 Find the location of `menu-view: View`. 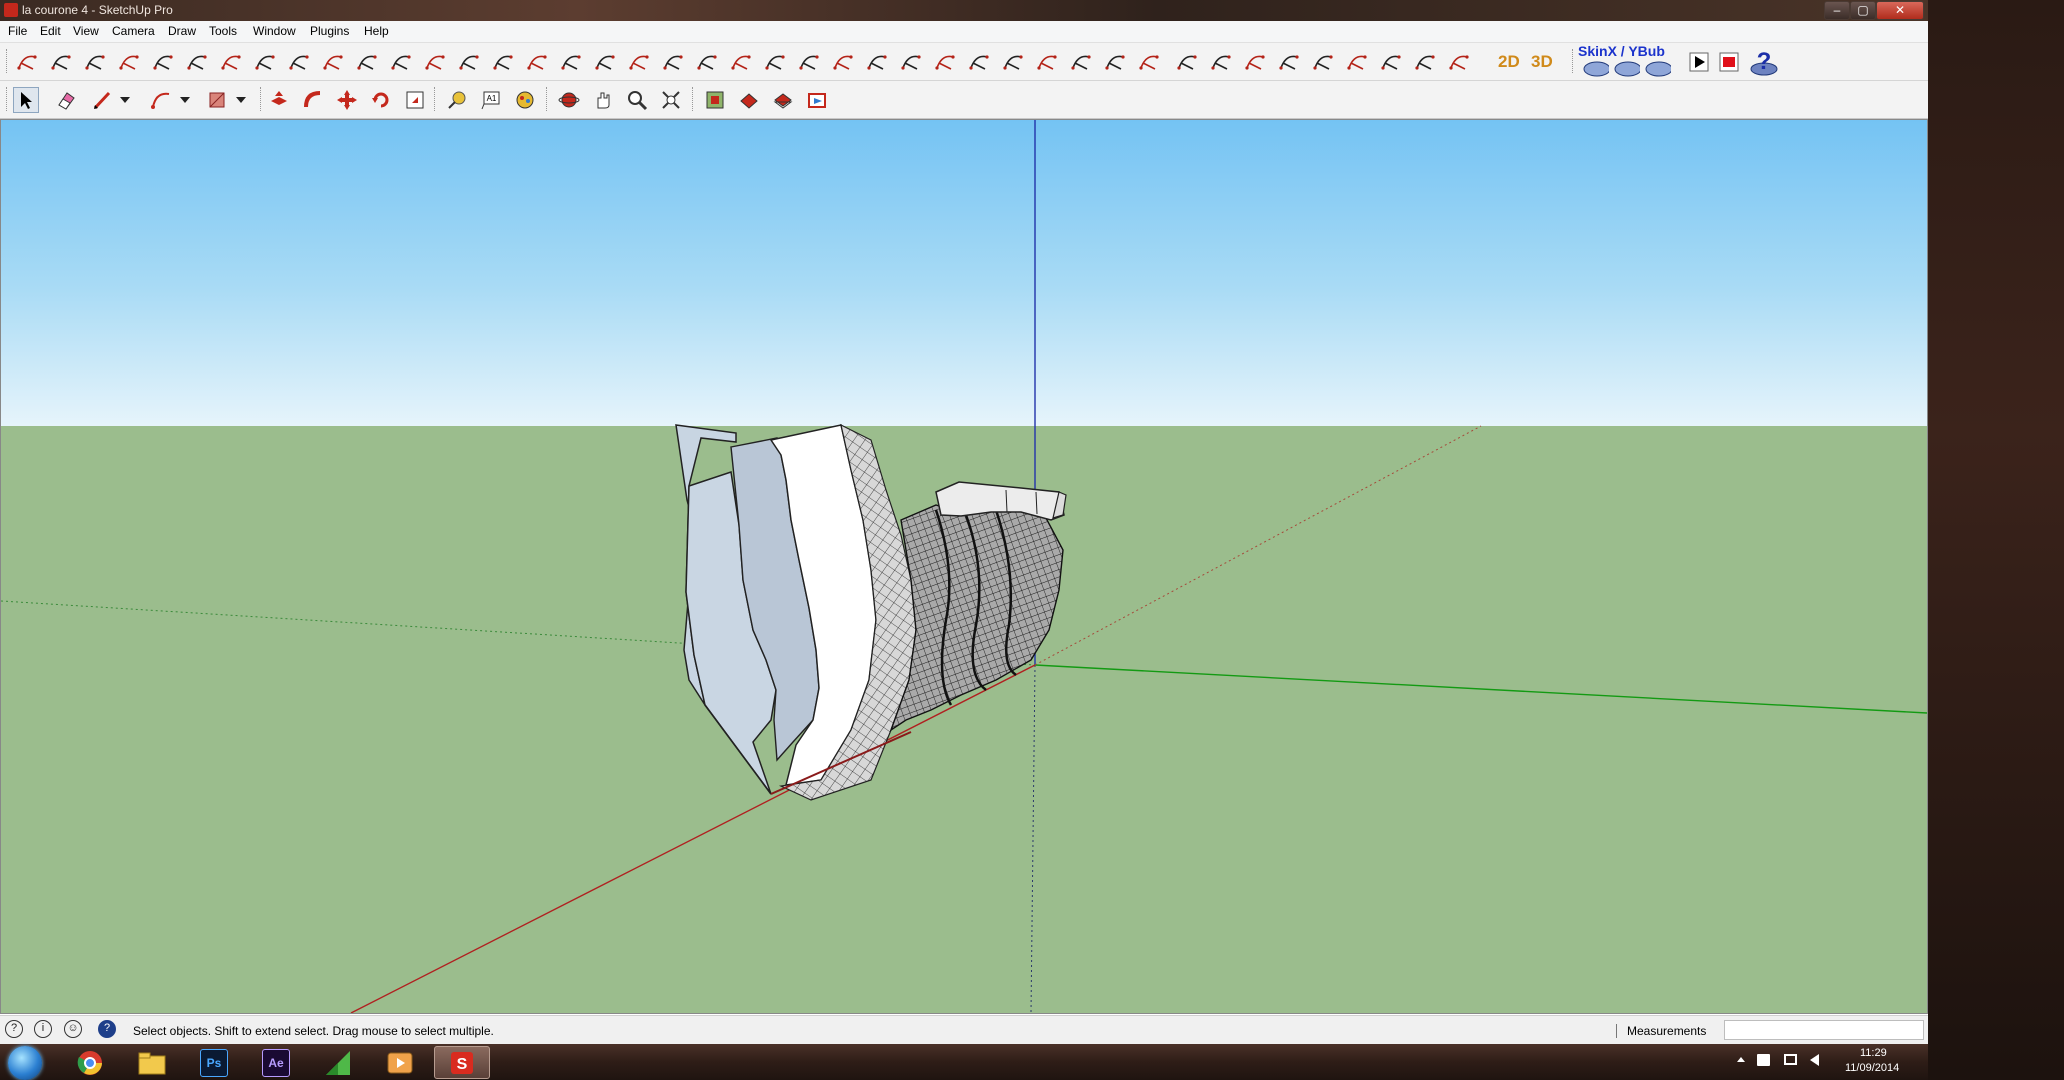

menu-view: View is located at coordinates (86, 31).